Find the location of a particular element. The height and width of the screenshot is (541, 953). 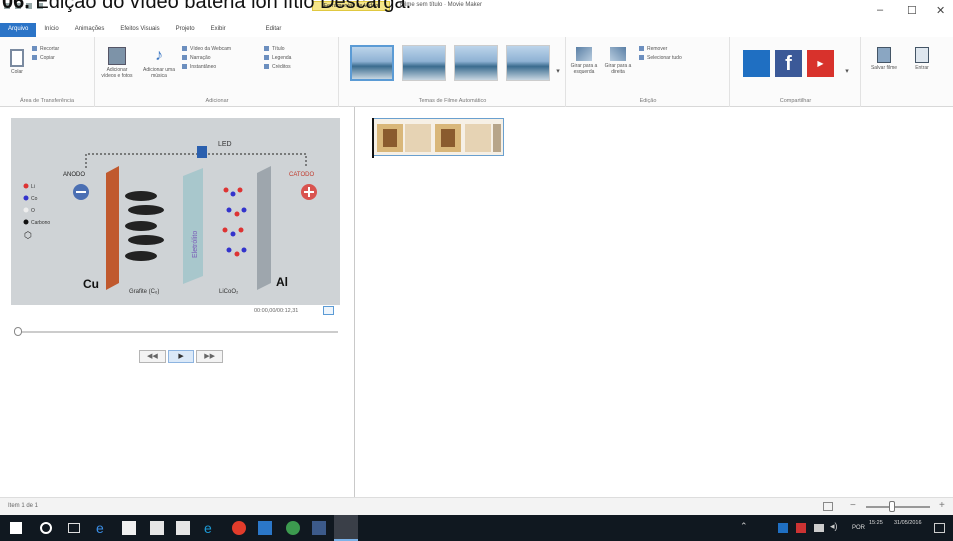

snapshot-button: Instantâneo is located at coordinates (206, 67).